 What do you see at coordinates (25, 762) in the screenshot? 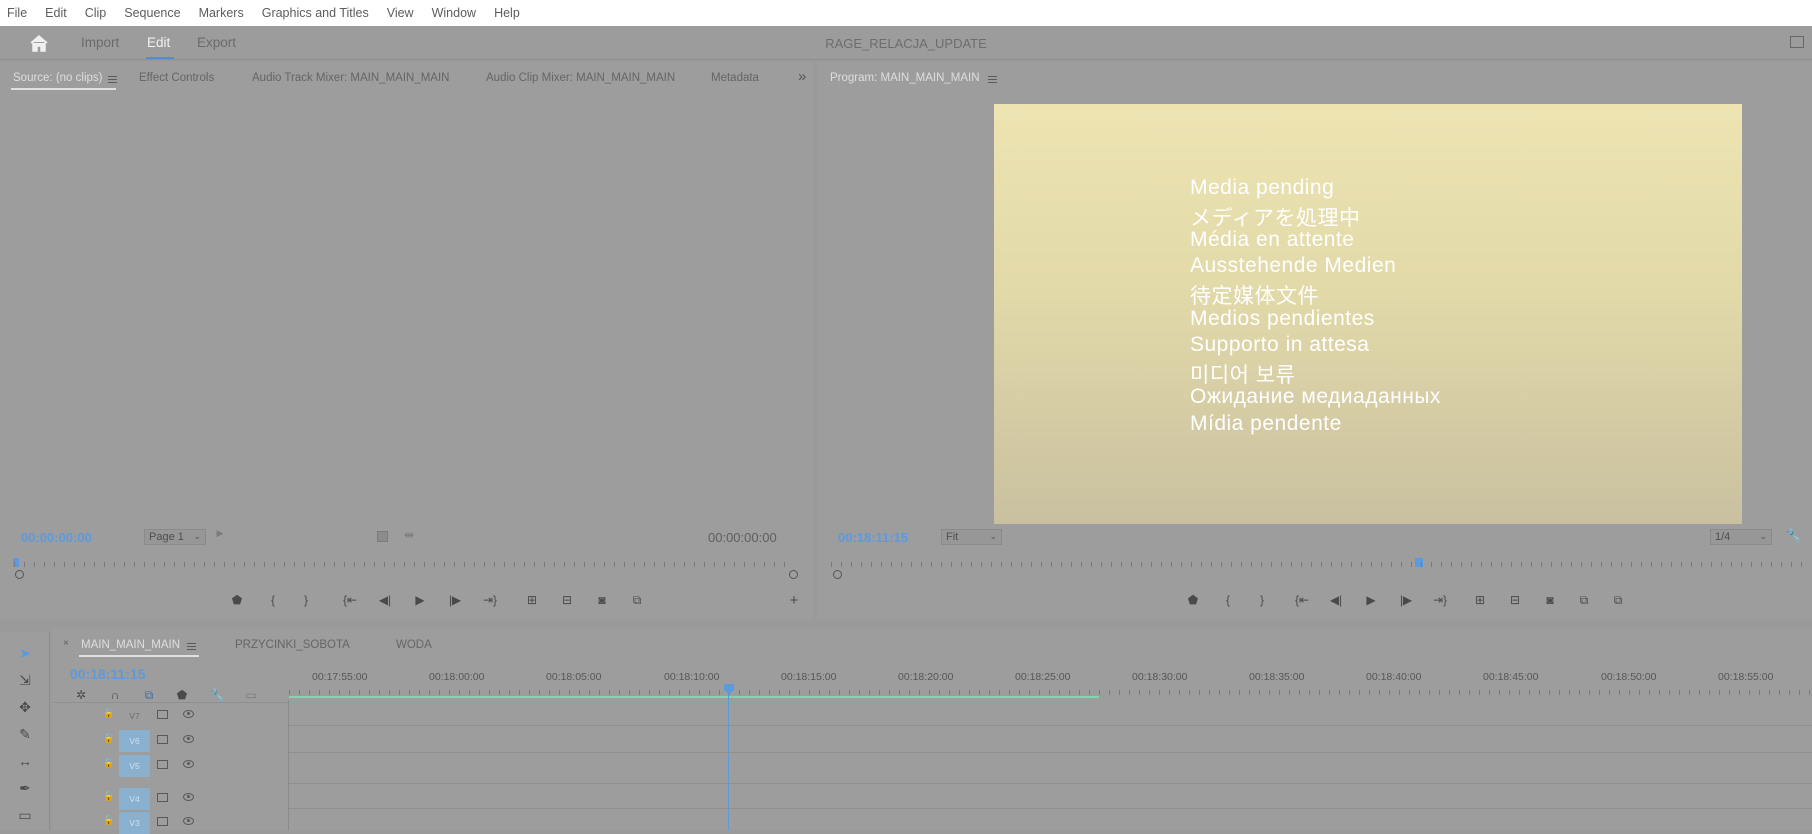
I see `slip-tool-icon: ↔` at bounding box center [25, 762].